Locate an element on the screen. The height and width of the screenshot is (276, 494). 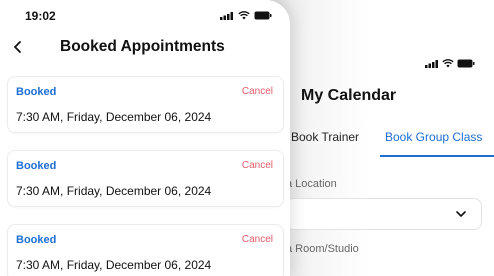
status-time: 19:02 is located at coordinates (40, 16).